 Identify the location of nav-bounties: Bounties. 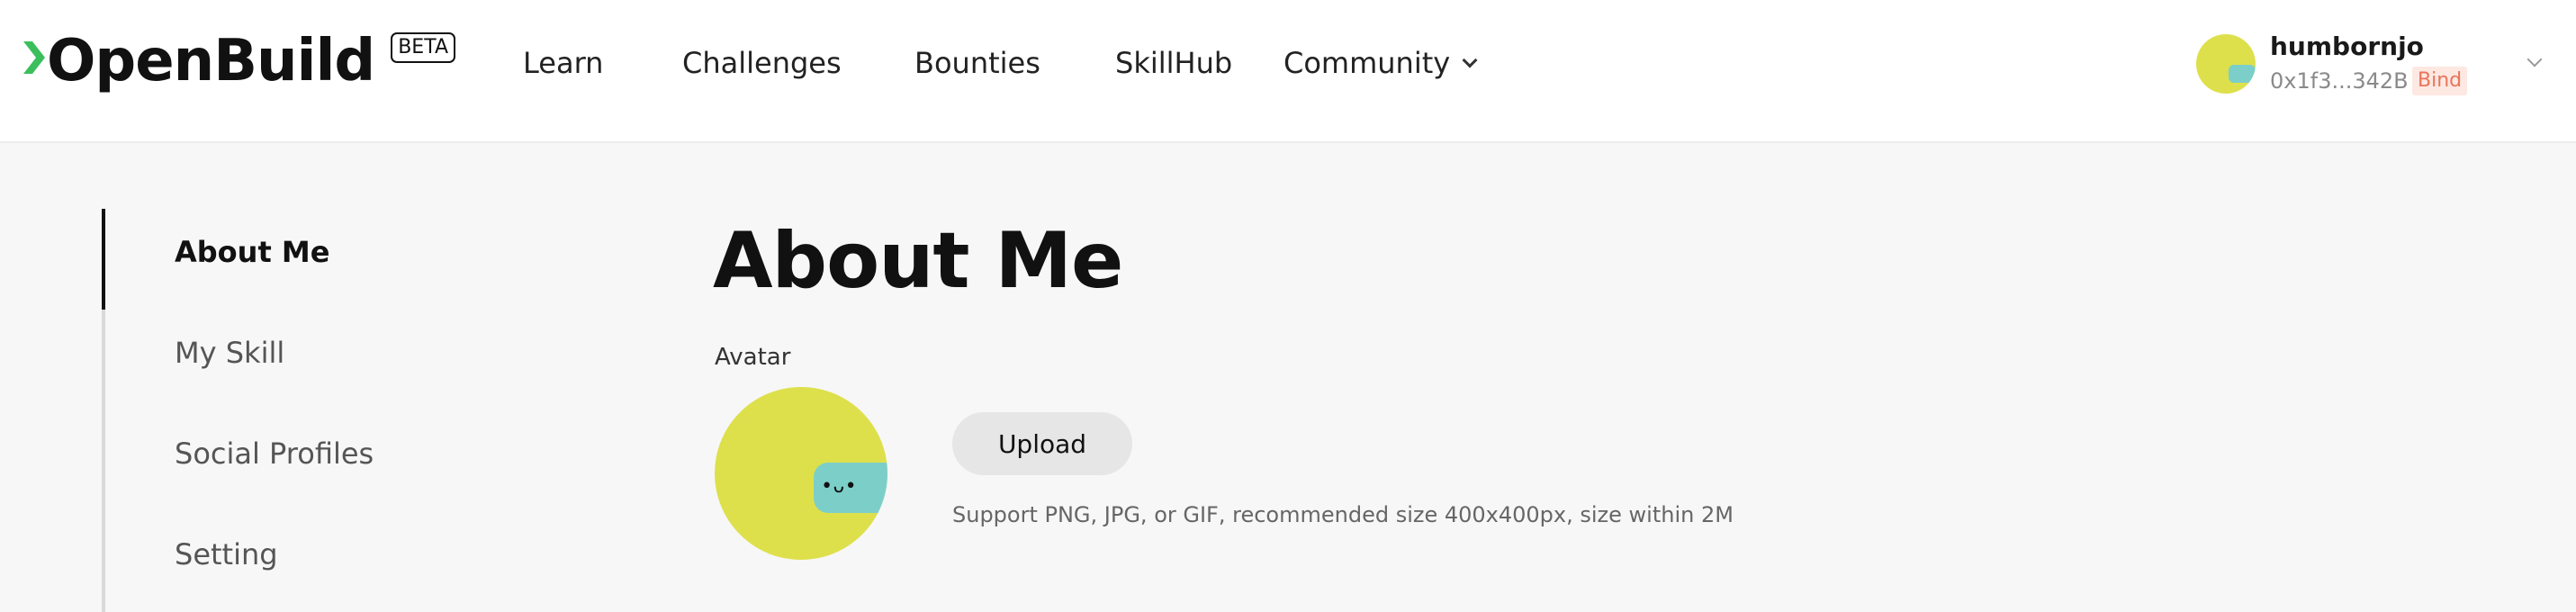
(977, 63).